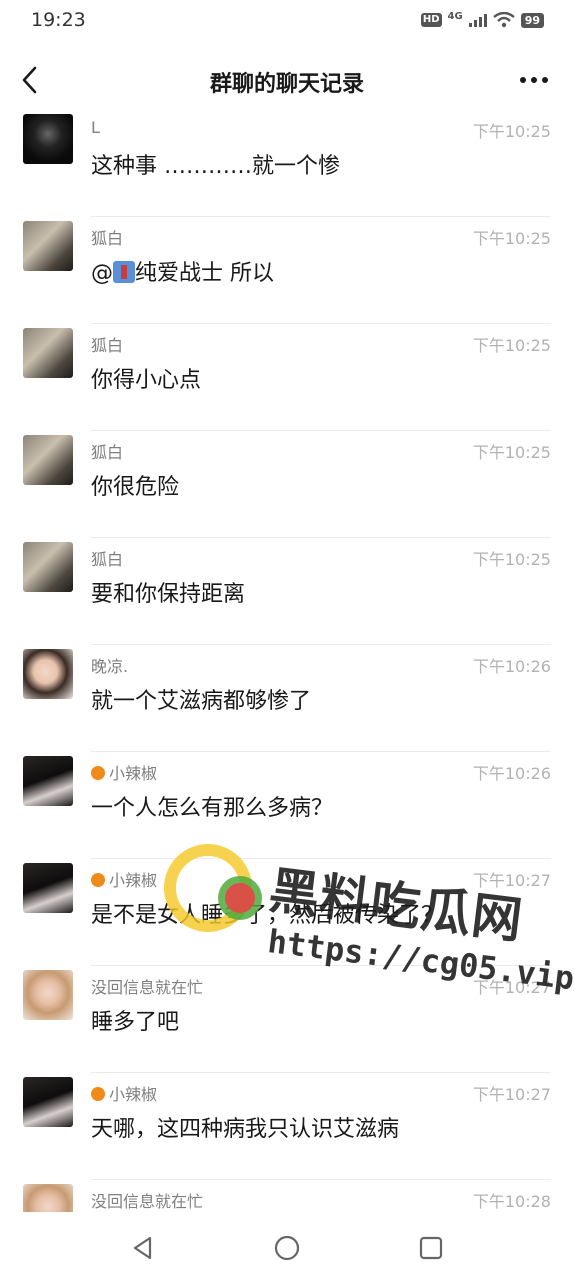 Image resolution: width=574 pixels, height=1280 pixels. Describe the element at coordinates (287, 270) in the screenshot. I see `message-item: 狐白 下午10:25 @ 纯爱战士 所以` at that location.